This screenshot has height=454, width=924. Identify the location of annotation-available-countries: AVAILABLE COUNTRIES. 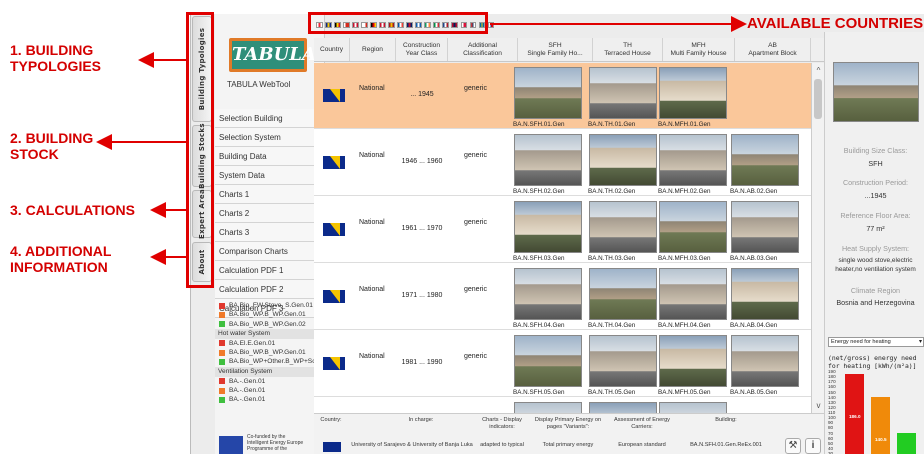
(835, 23).